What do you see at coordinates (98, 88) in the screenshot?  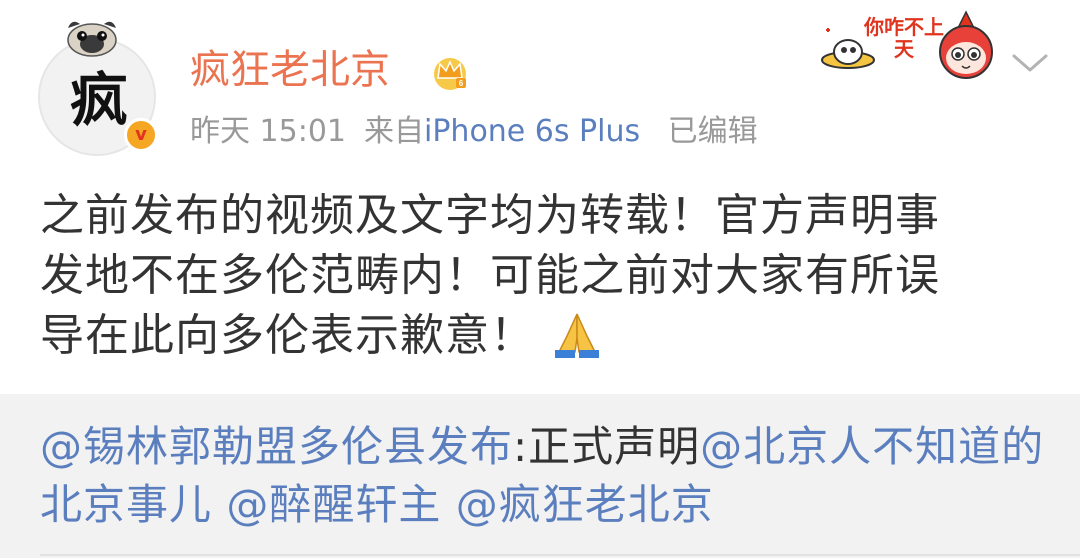 I see `avatar: 疯 v` at bounding box center [98, 88].